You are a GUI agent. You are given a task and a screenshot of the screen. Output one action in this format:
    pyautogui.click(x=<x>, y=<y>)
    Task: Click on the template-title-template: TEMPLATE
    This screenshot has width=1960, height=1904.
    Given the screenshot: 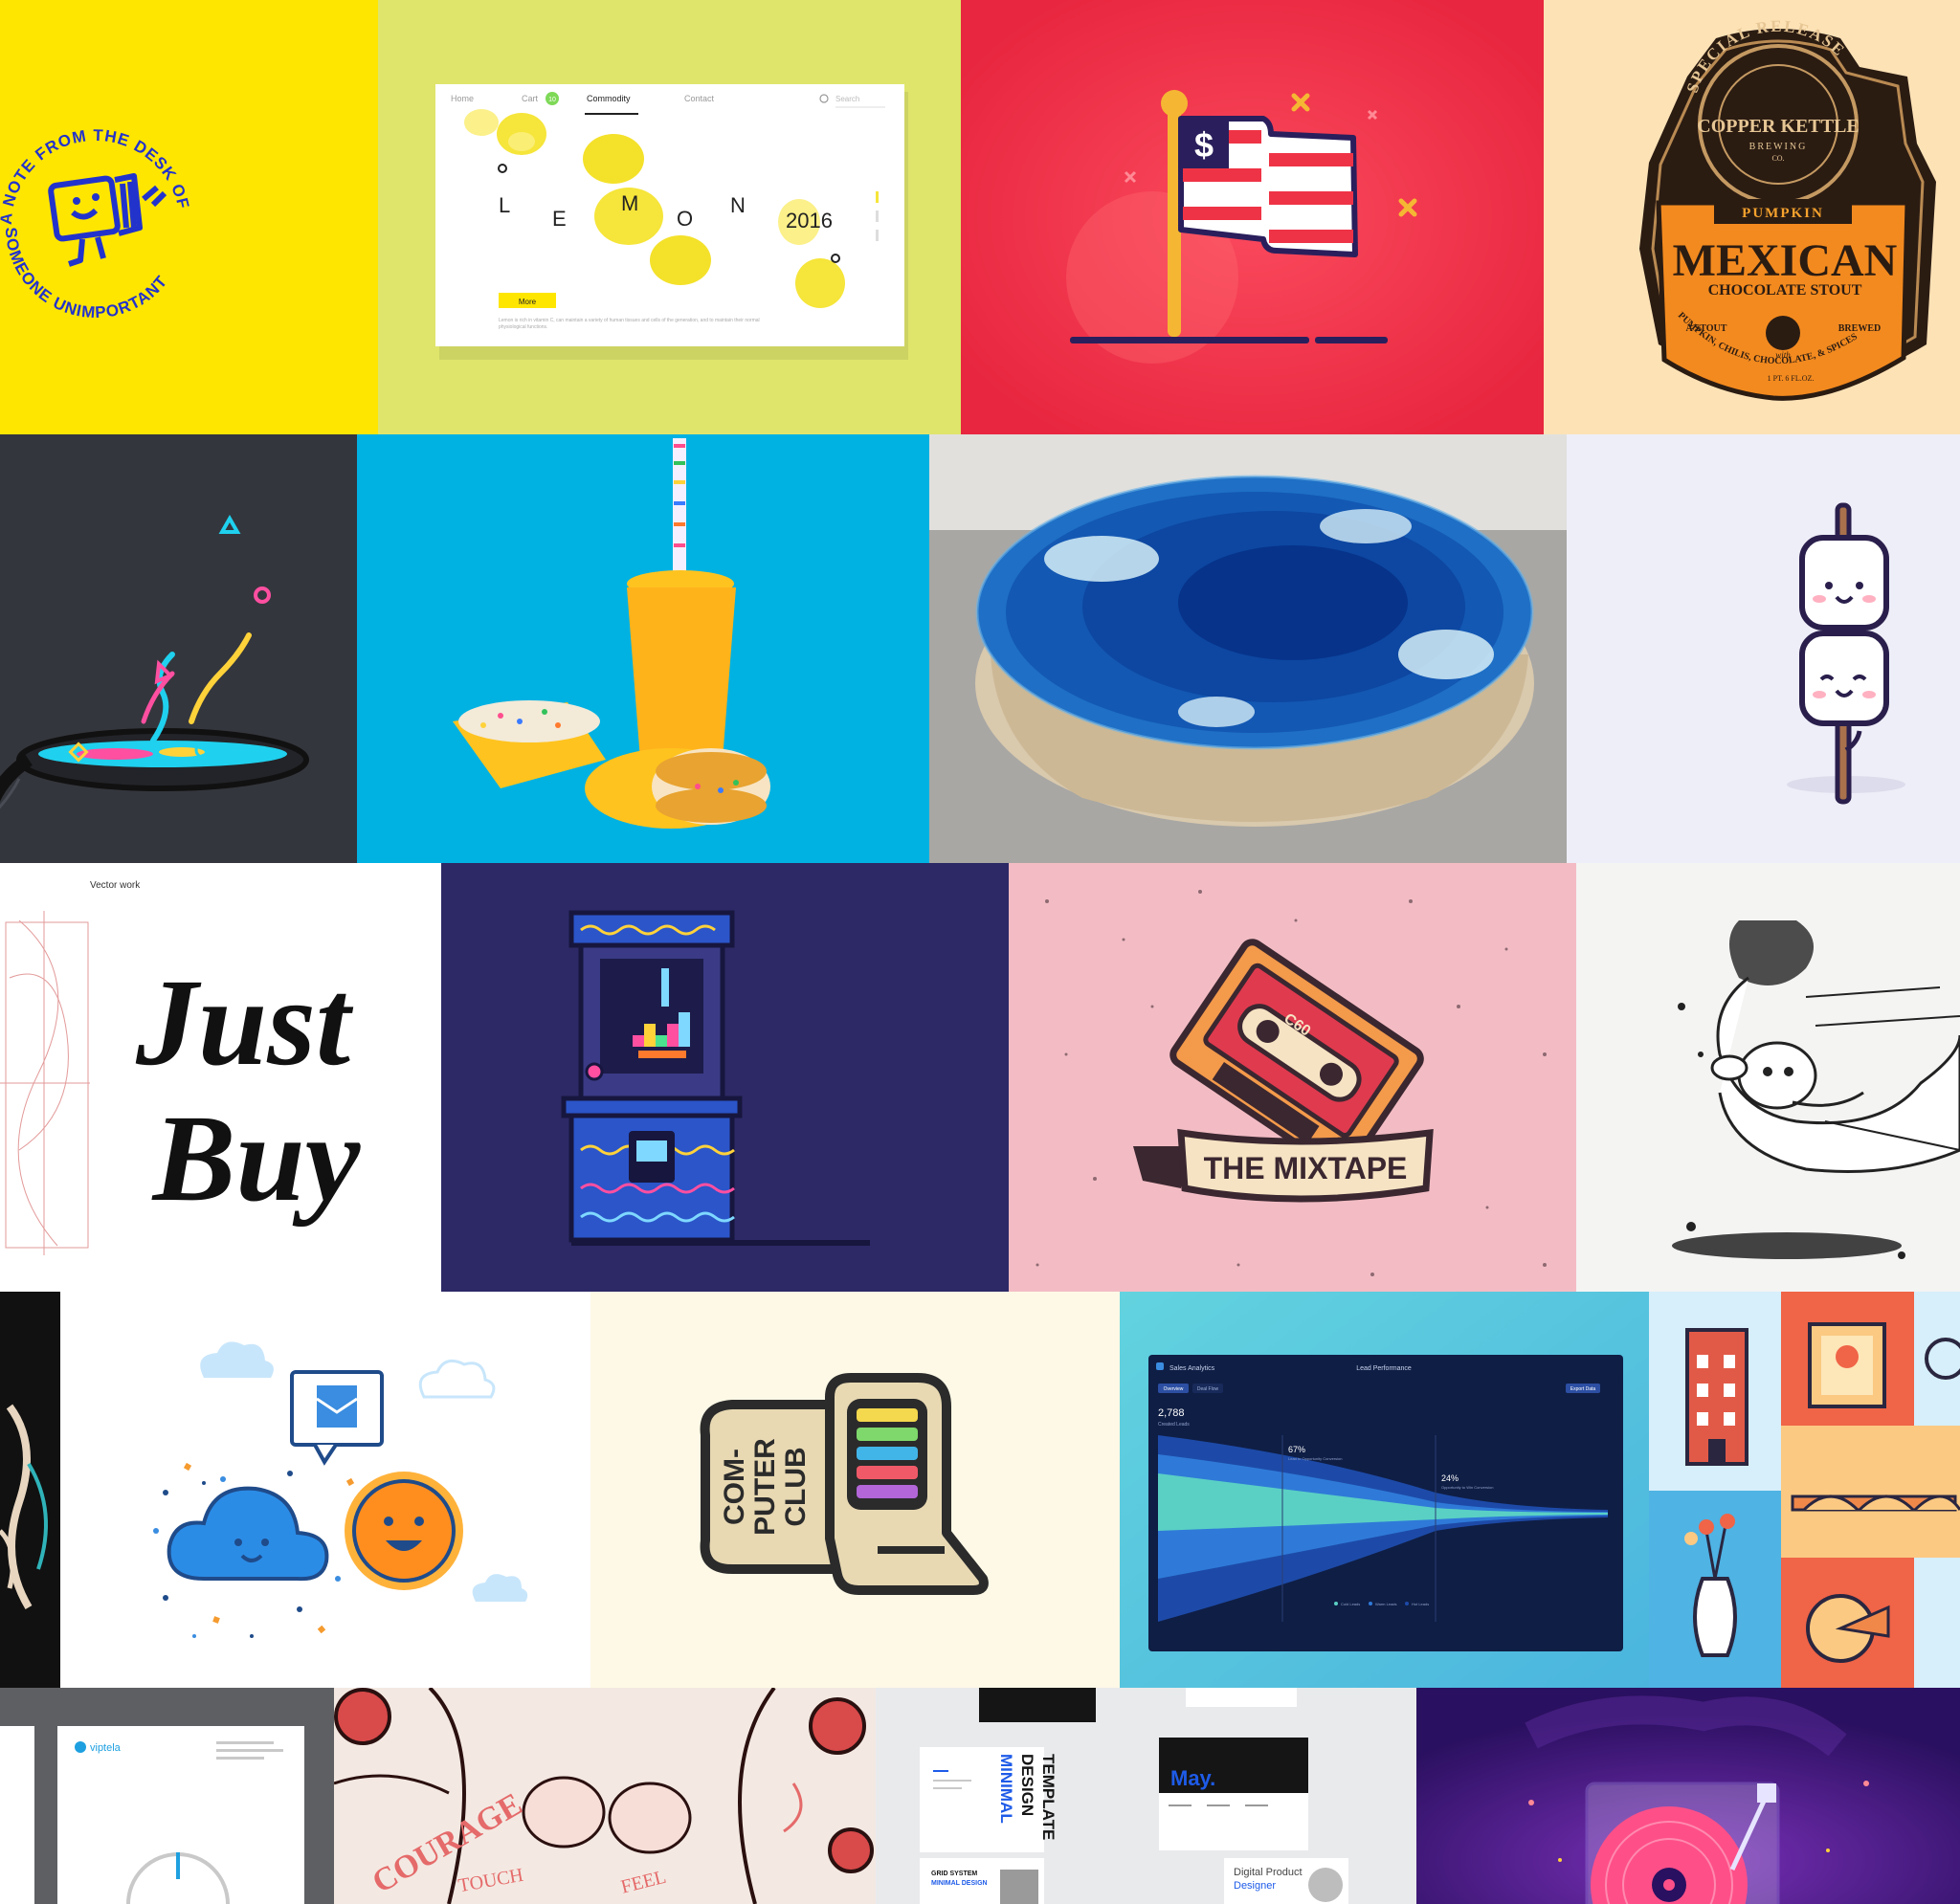 What is the action you would take?
    pyautogui.click(x=1048, y=1797)
    